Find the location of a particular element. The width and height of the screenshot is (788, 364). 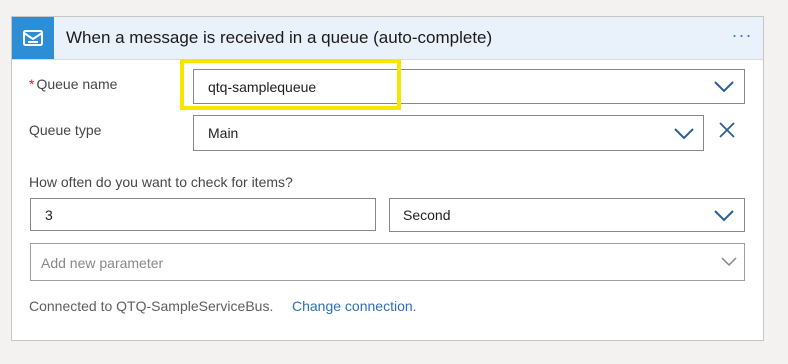

queue-type-label: Queue type is located at coordinates (65, 130).